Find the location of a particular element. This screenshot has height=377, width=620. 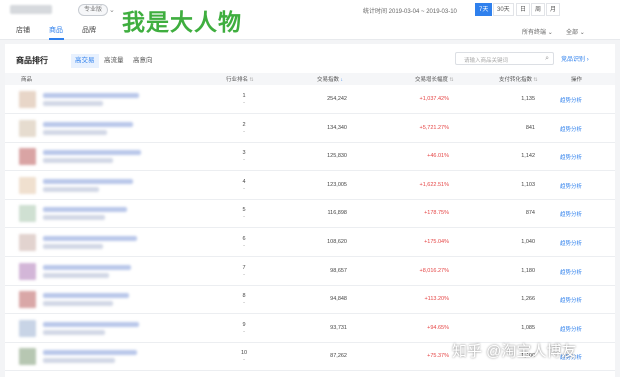

search-input: 请输入商品关键词 ⌕ is located at coordinates (504, 58).